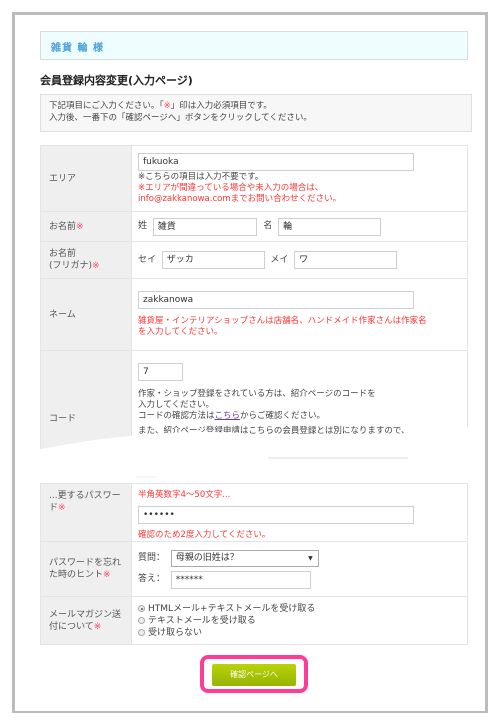 Image resolution: width=500 pixels, height=724 pixels. I want to click on newsletter-option-none: 受け取らない, so click(299, 633).